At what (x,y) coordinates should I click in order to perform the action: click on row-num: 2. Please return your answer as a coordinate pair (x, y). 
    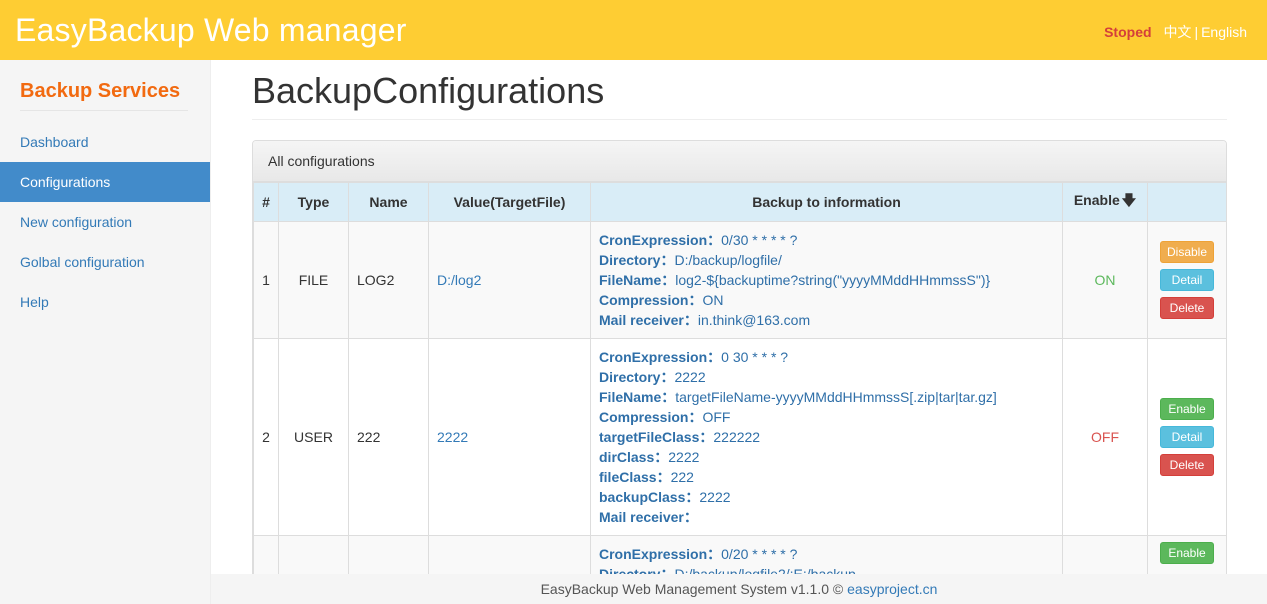
    Looking at the image, I should click on (266, 437).